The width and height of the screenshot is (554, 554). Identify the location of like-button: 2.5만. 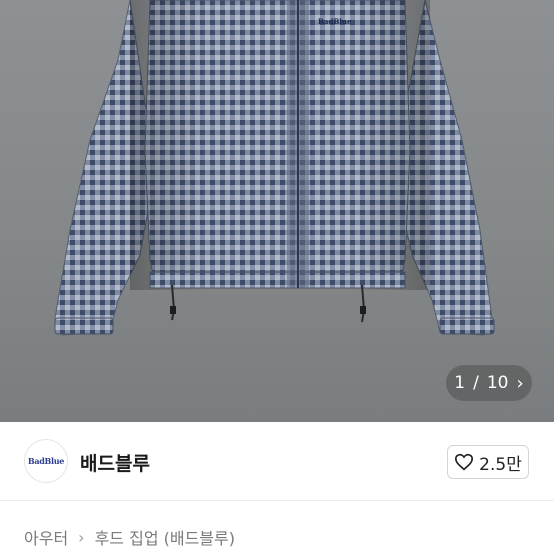
(488, 462).